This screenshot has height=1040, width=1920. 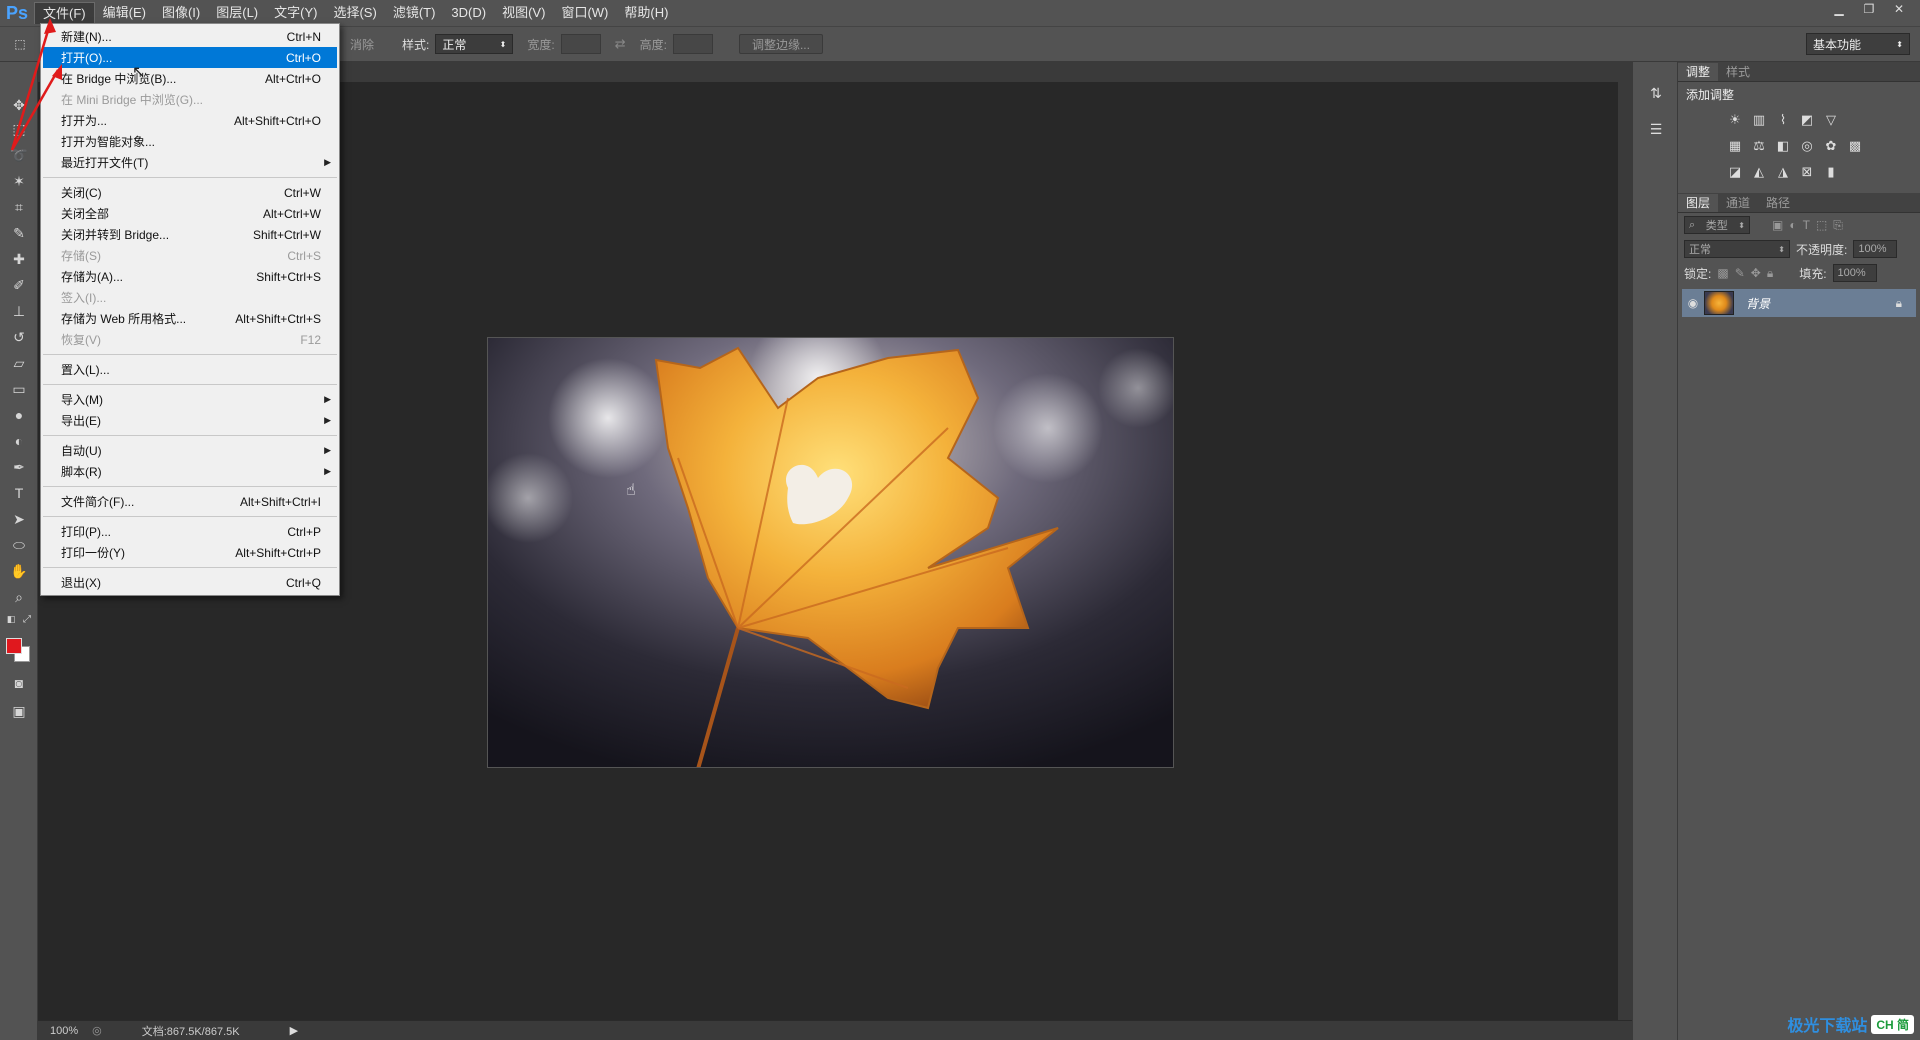 What do you see at coordinates (190, 399) in the screenshot?
I see `file-menu-item: 导入(M) ▶` at bounding box center [190, 399].